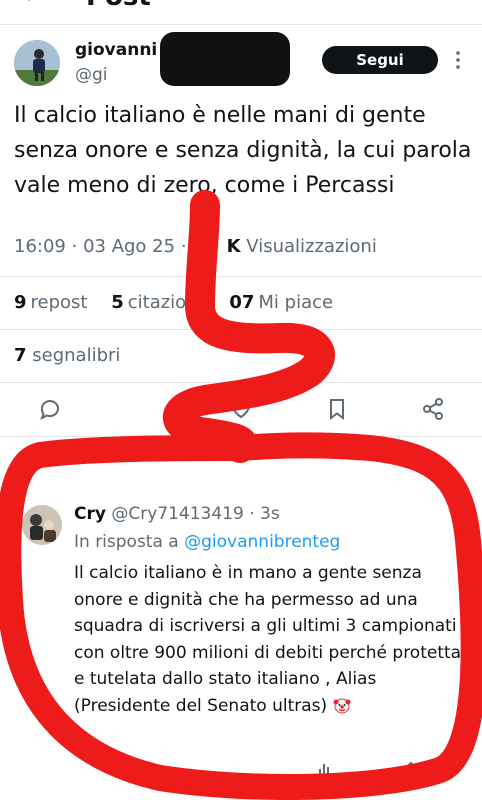 This screenshot has width=482, height=800. I want to click on tweet-meta: 16:09 · 03 Ago 25 · K Visualizzazioni, so click(195, 246).